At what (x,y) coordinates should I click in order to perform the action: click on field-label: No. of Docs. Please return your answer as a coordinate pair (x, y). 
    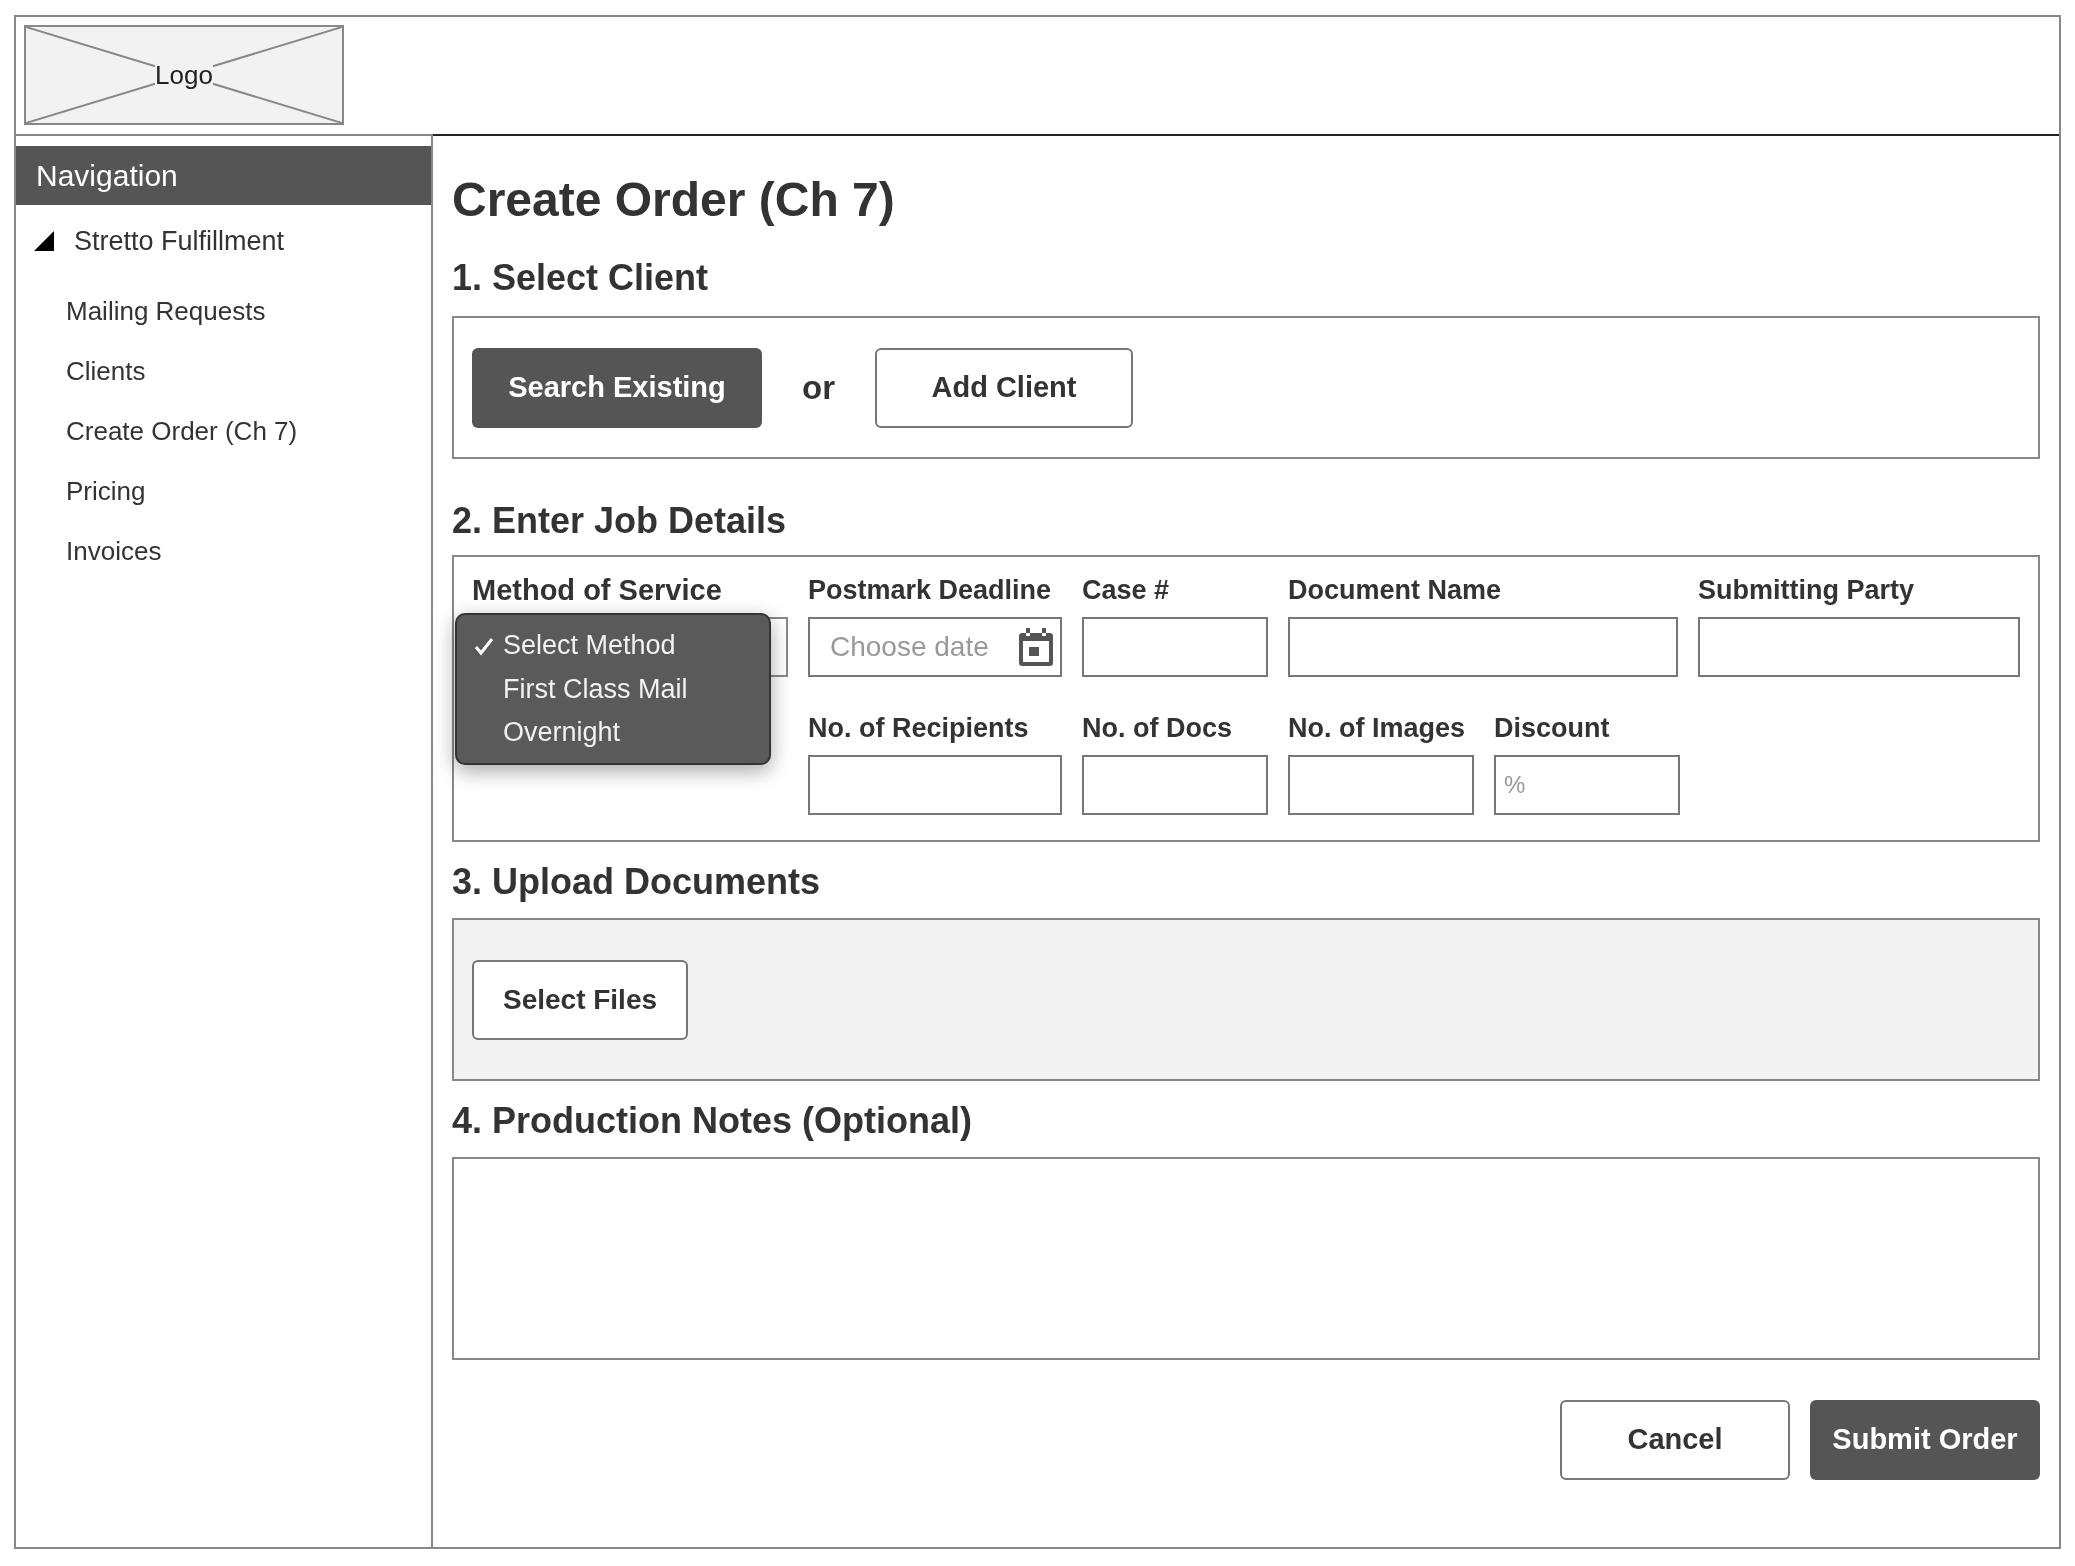
    Looking at the image, I should click on (1157, 728).